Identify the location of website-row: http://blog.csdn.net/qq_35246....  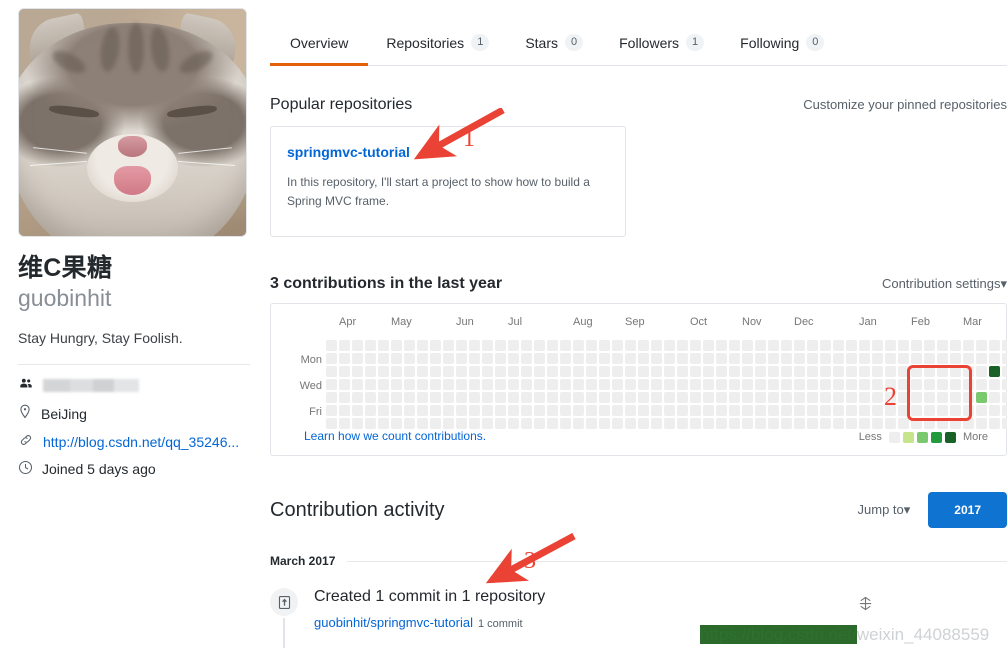
(134, 441).